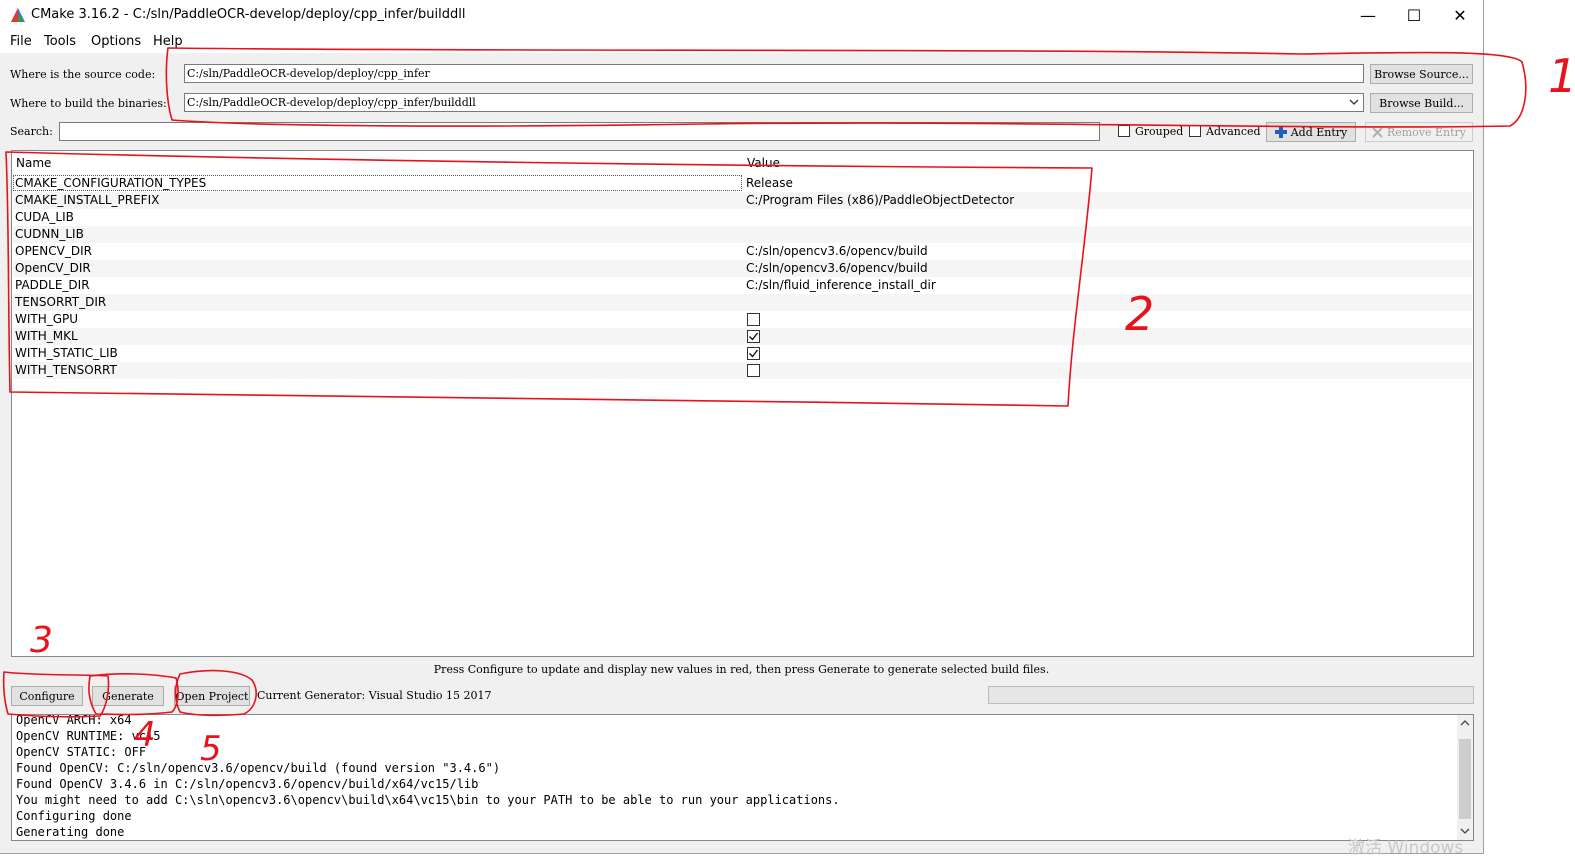 The width and height of the screenshot is (1575, 858). Describe the element at coordinates (83, 74) in the screenshot. I see `source-label: Where is the source code:` at that location.